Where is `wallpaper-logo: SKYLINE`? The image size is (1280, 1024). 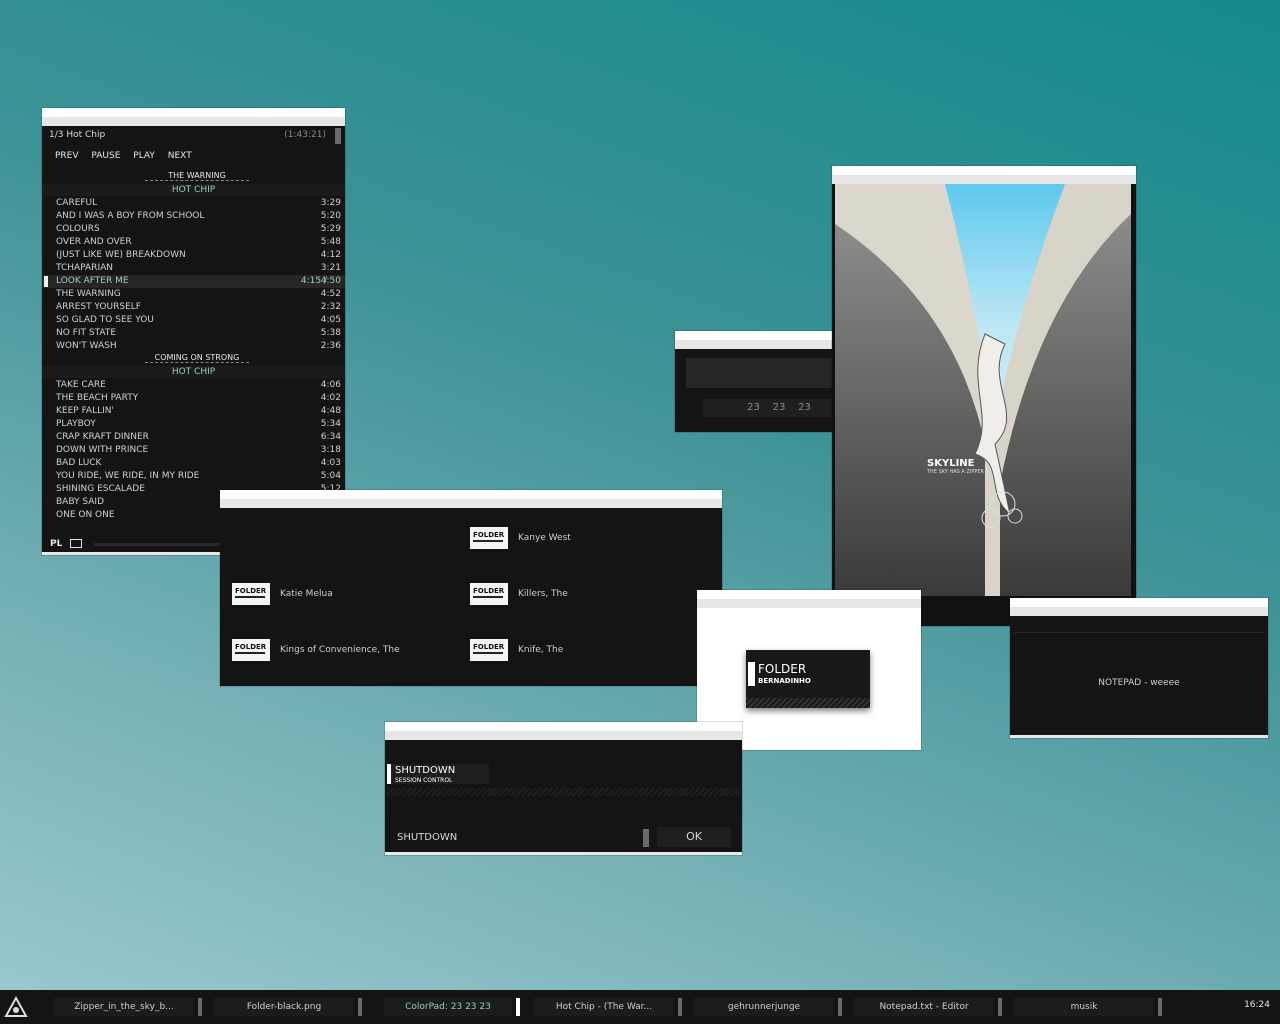
wallpaper-logo: SKYLINE is located at coordinates (951, 463).